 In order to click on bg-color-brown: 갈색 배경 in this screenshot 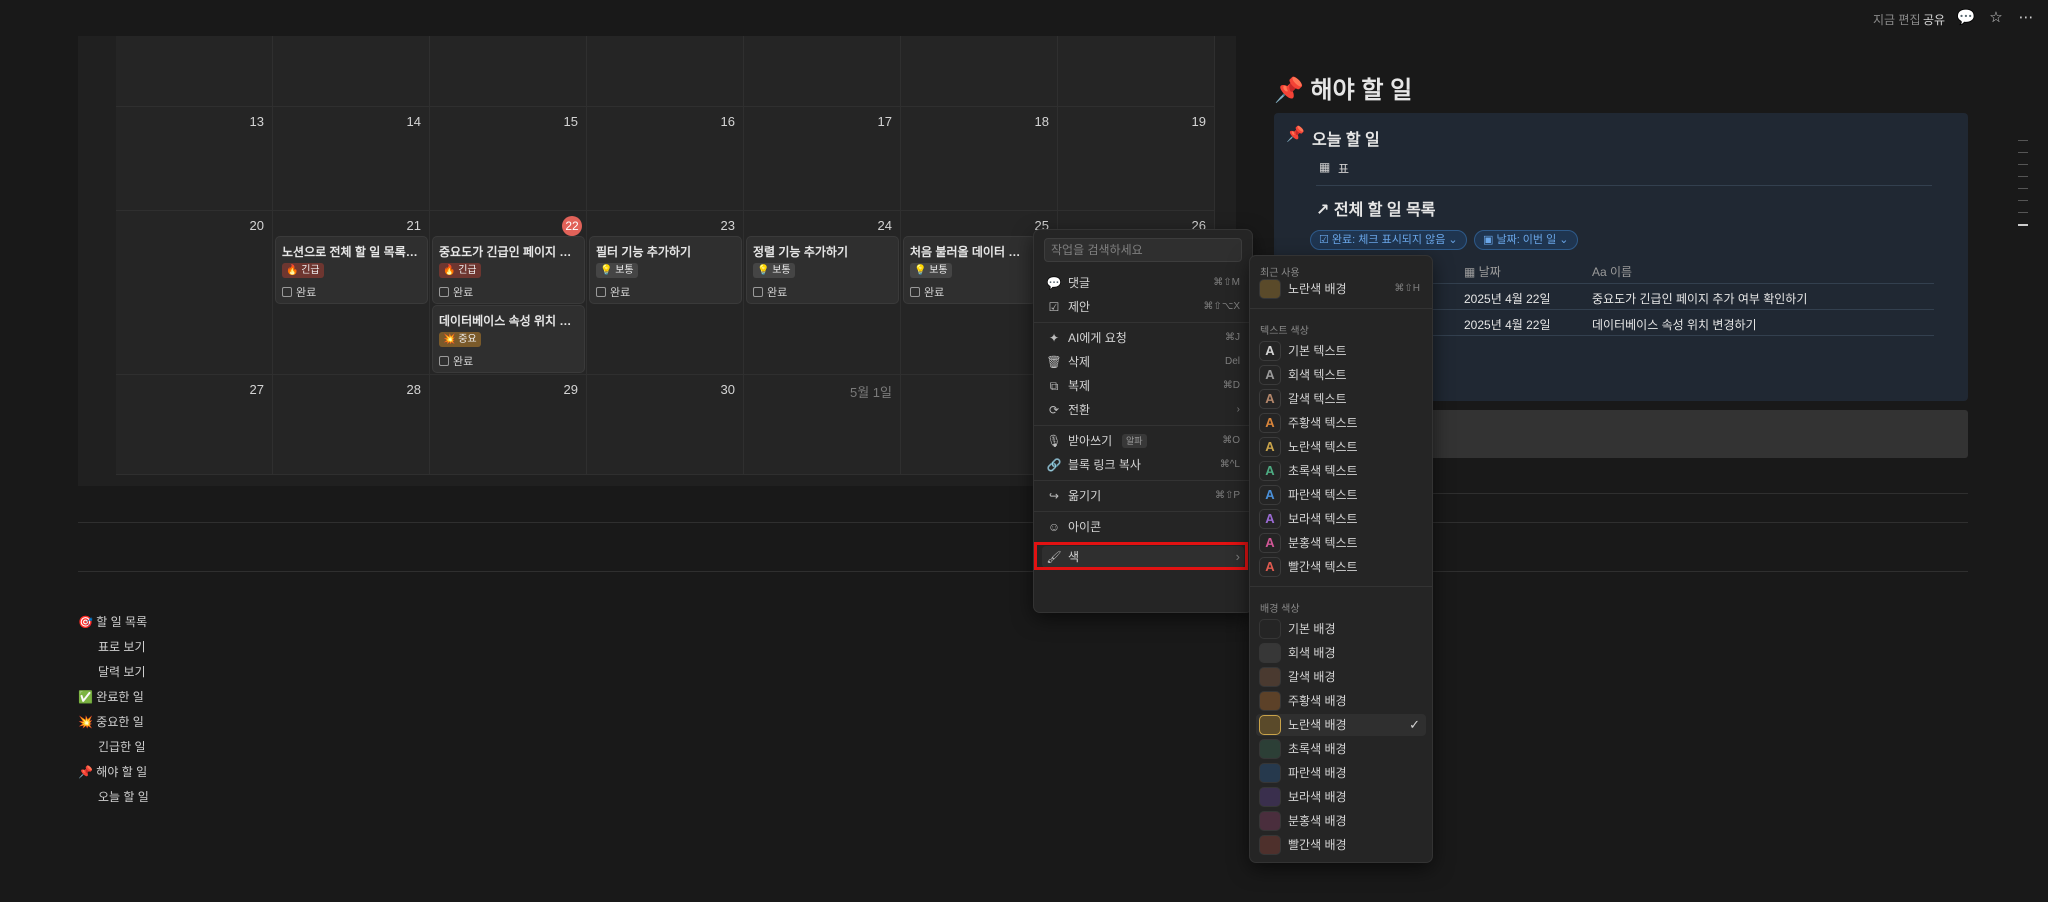, I will do `click(1341, 677)`.